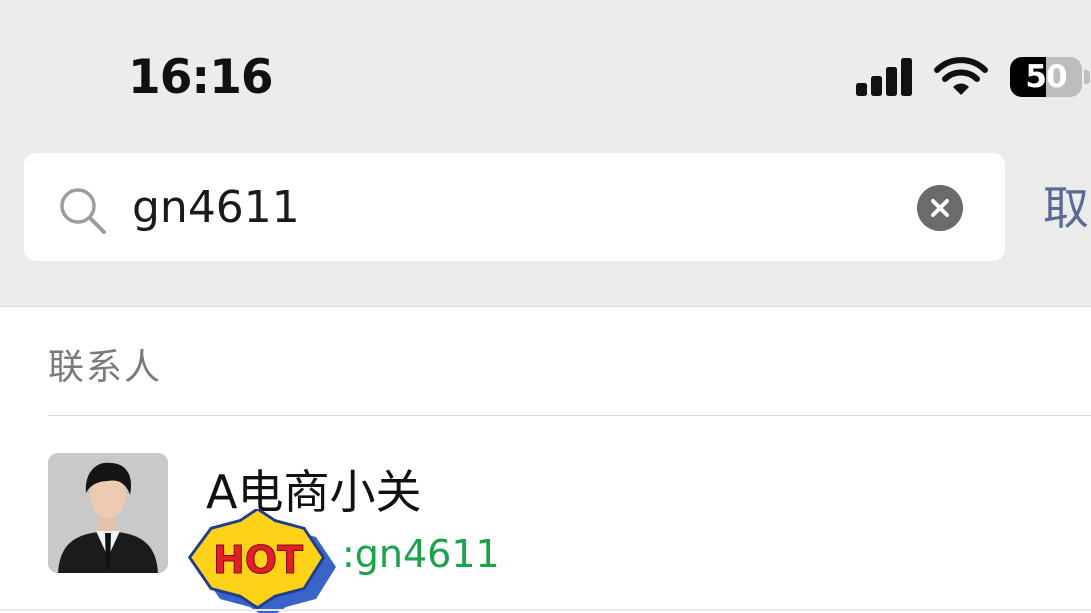  I want to click on hot-badge-label: HOT, so click(258, 560).